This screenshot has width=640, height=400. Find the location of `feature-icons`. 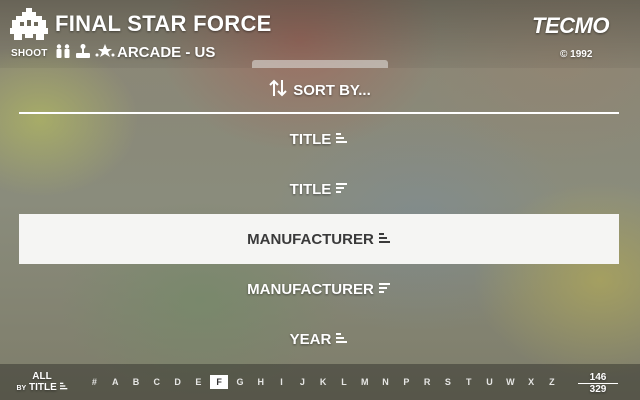

feature-icons is located at coordinates (85, 51).